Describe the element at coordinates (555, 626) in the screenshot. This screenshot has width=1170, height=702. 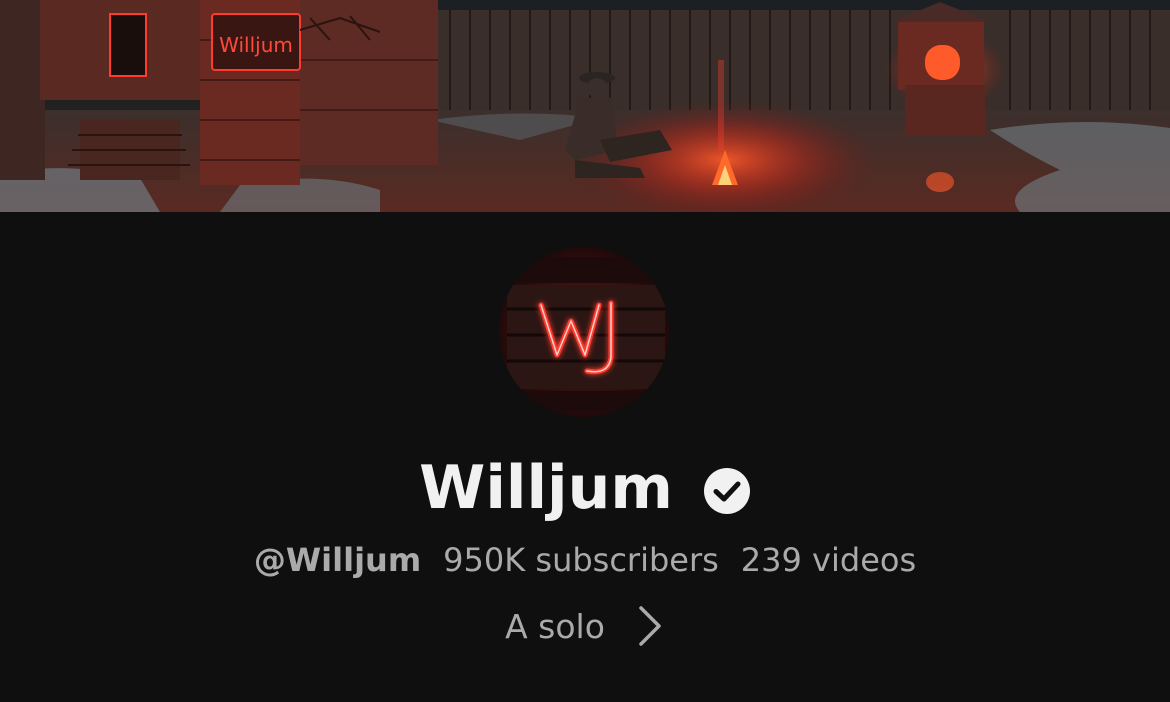
I see `channel-description: A solo` at that location.